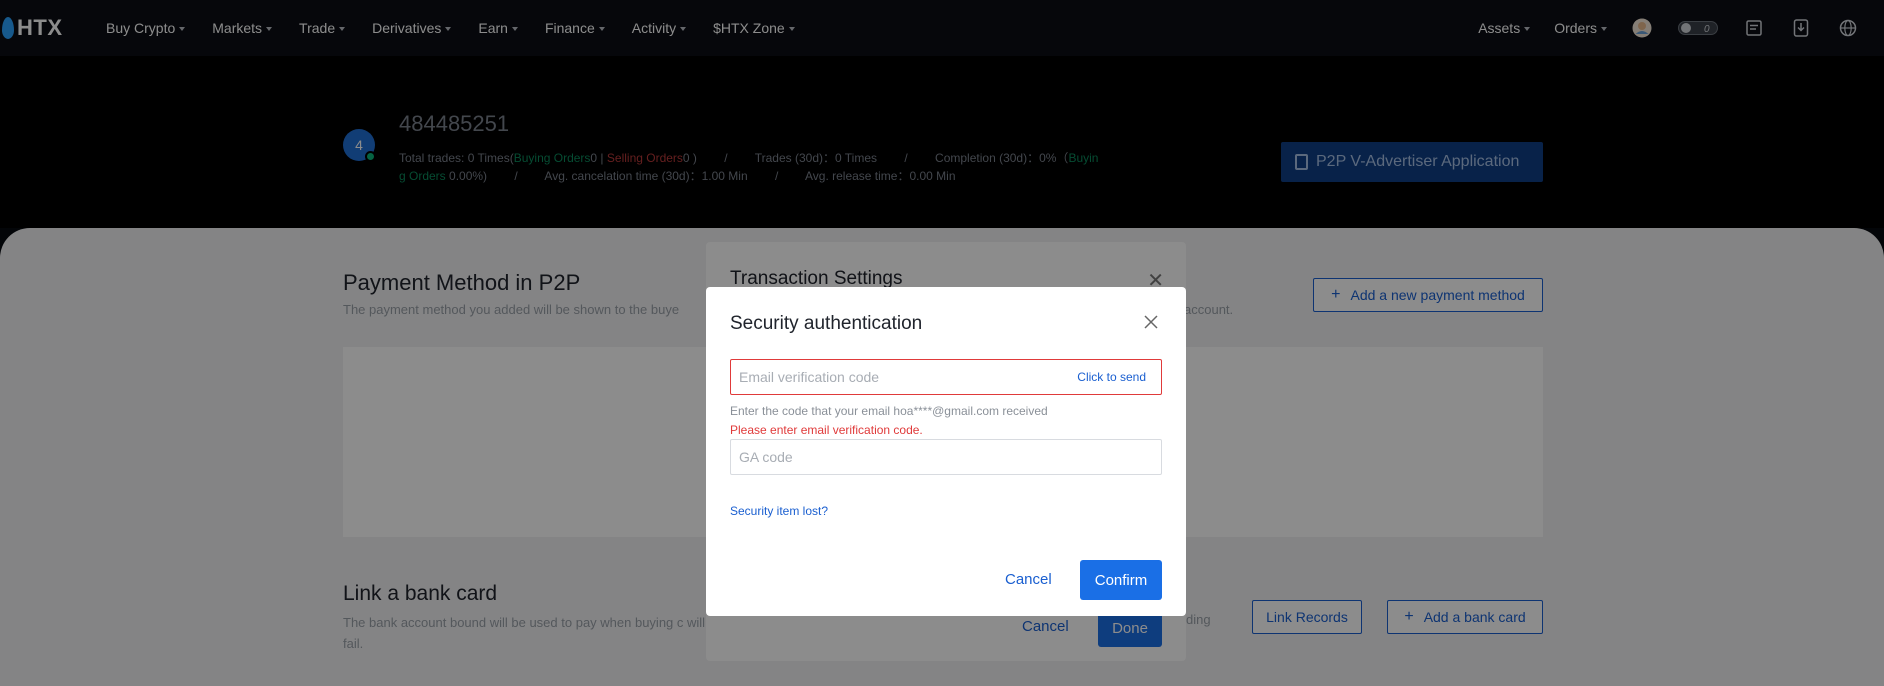  Describe the element at coordinates (1121, 580) in the screenshot. I see `confirm-button: Confirm` at that location.